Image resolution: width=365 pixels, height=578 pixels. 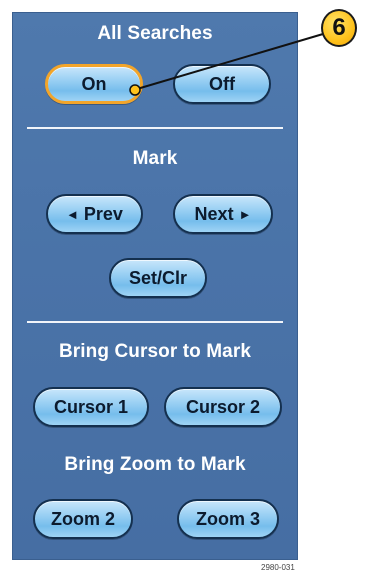 I want to click on callout-number-badge: 6, so click(x=339, y=28).